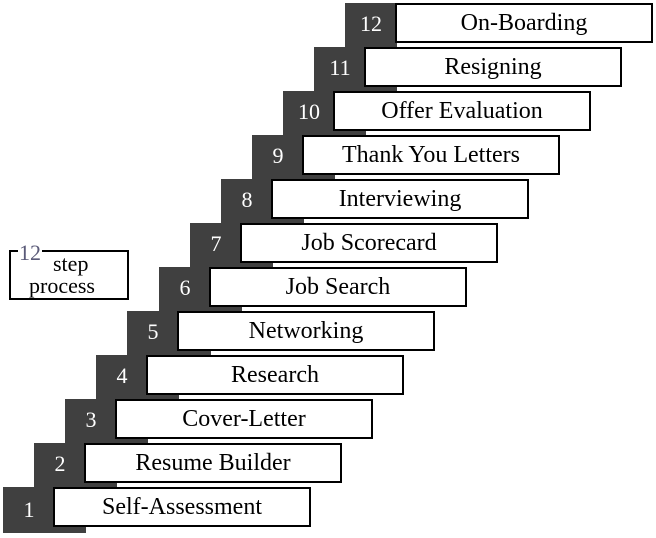 This screenshot has width=656, height=538. Describe the element at coordinates (275, 375) in the screenshot. I see `step-label: Research` at that location.